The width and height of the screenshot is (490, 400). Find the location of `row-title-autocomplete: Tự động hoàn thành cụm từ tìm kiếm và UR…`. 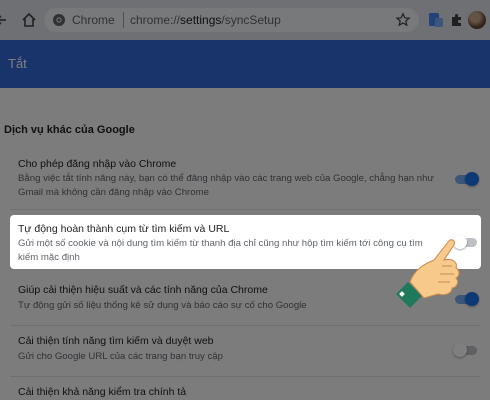

row-title-autocomplete: Tự động hoàn thành cụm từ tìm kiếm và UR… is located at coordinates (124, 229).